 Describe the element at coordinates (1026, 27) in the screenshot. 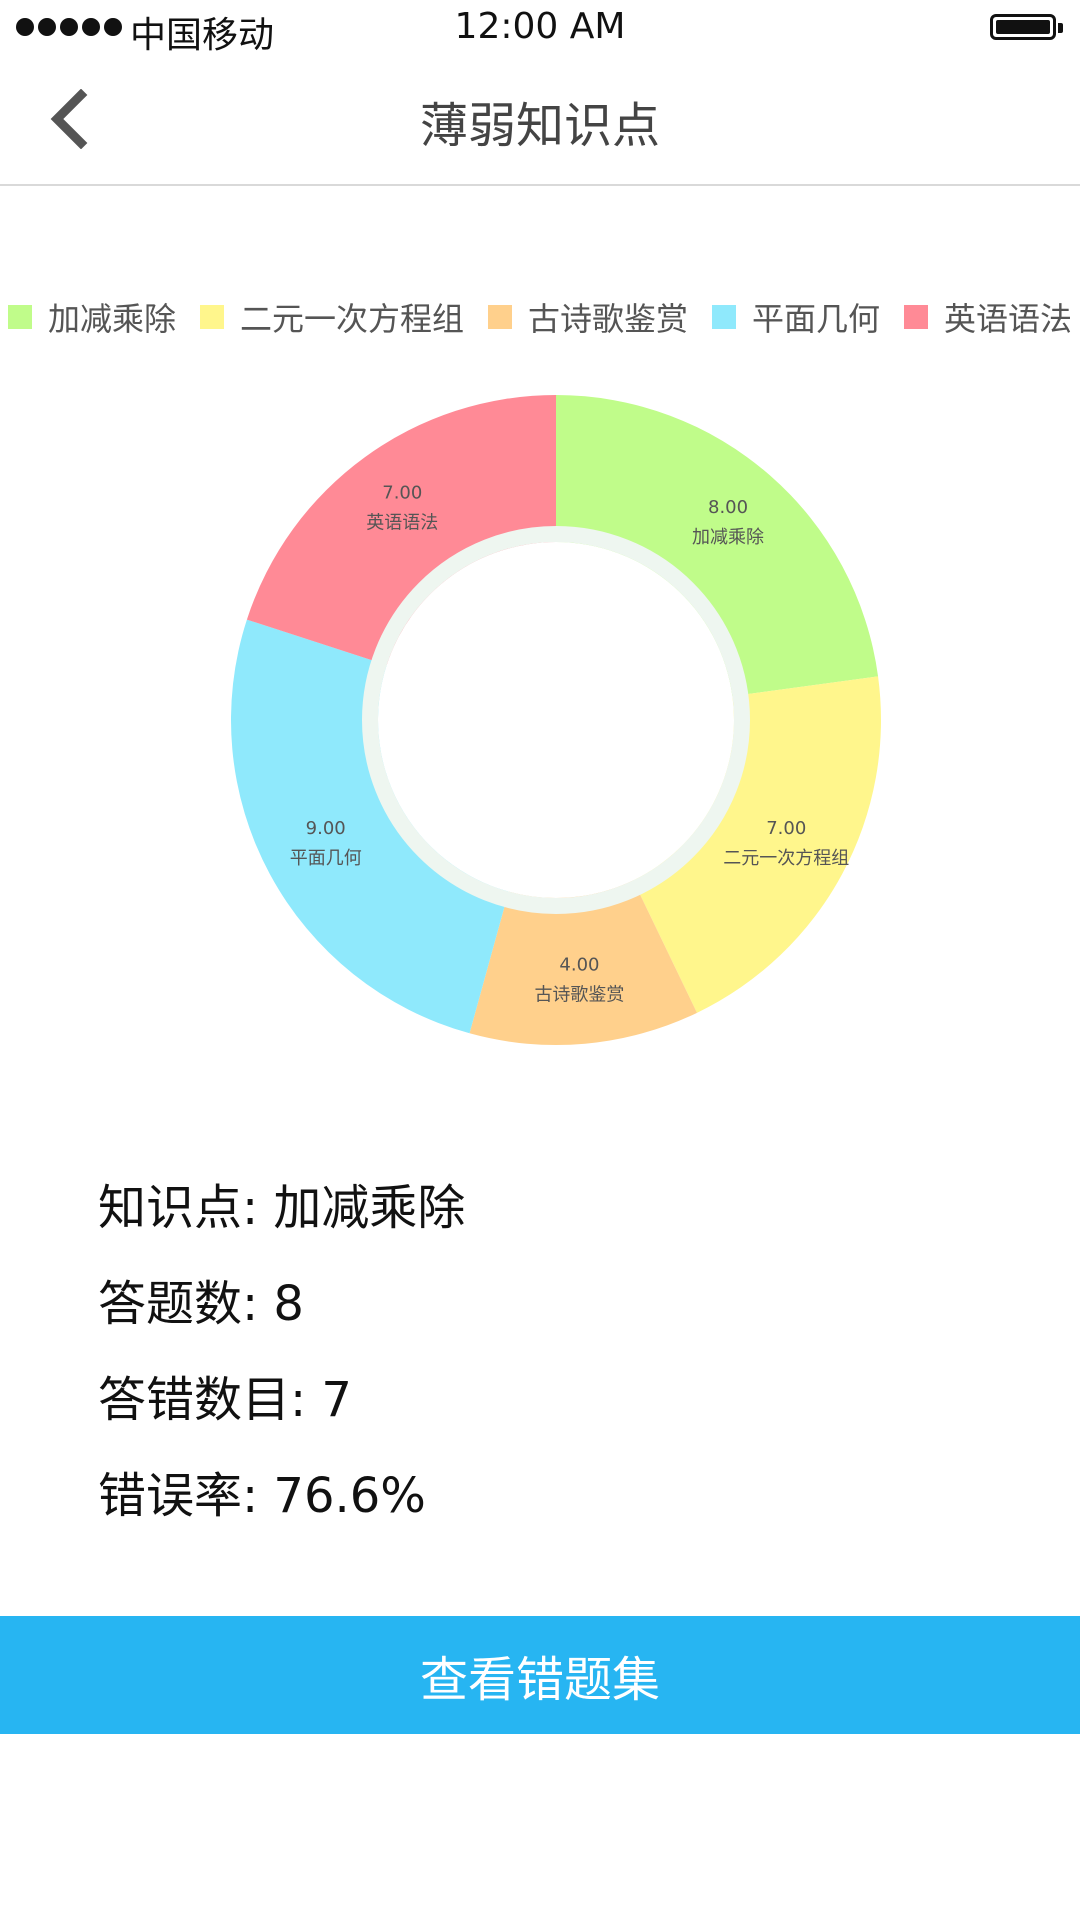

I see `battery-icon` at that location.